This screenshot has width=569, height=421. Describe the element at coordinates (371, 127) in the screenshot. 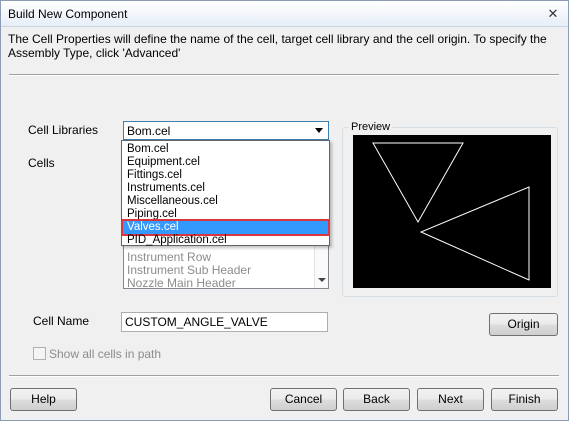

I see `preview-label: Preview` at that location.